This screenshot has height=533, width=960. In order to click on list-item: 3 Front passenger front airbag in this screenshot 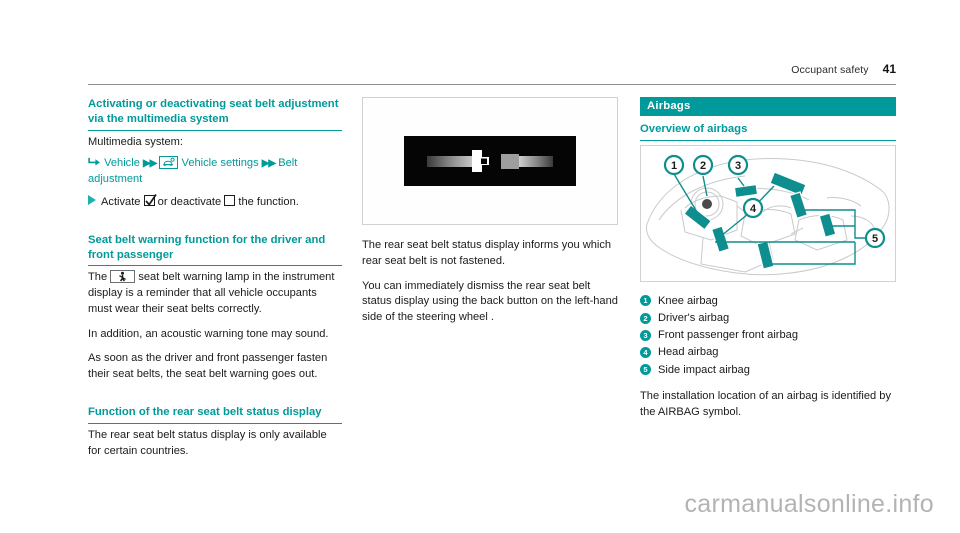, I will do `click(768, 335)`.